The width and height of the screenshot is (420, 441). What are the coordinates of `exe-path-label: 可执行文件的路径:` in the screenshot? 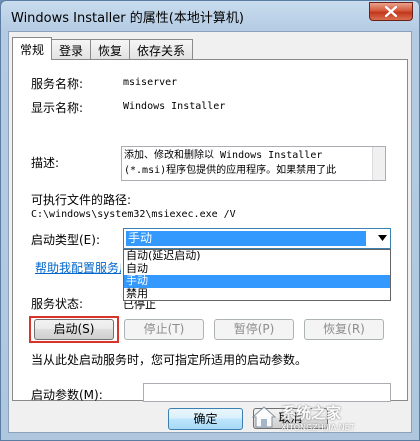 It's located at (81, 200).